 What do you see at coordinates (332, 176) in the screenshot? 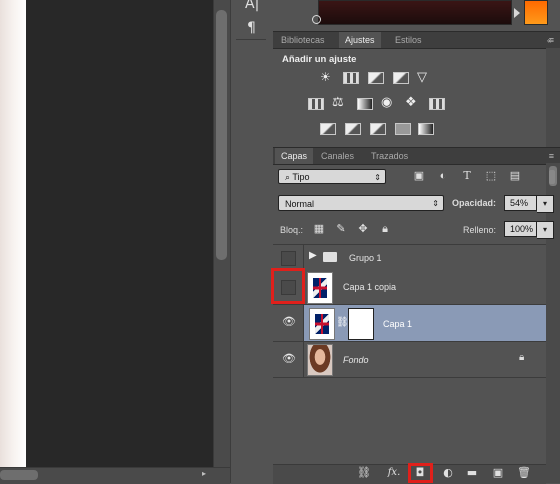
I see `layer-filter-select: ⌕ Tipo ⇕` at bounding box center [332, 176].